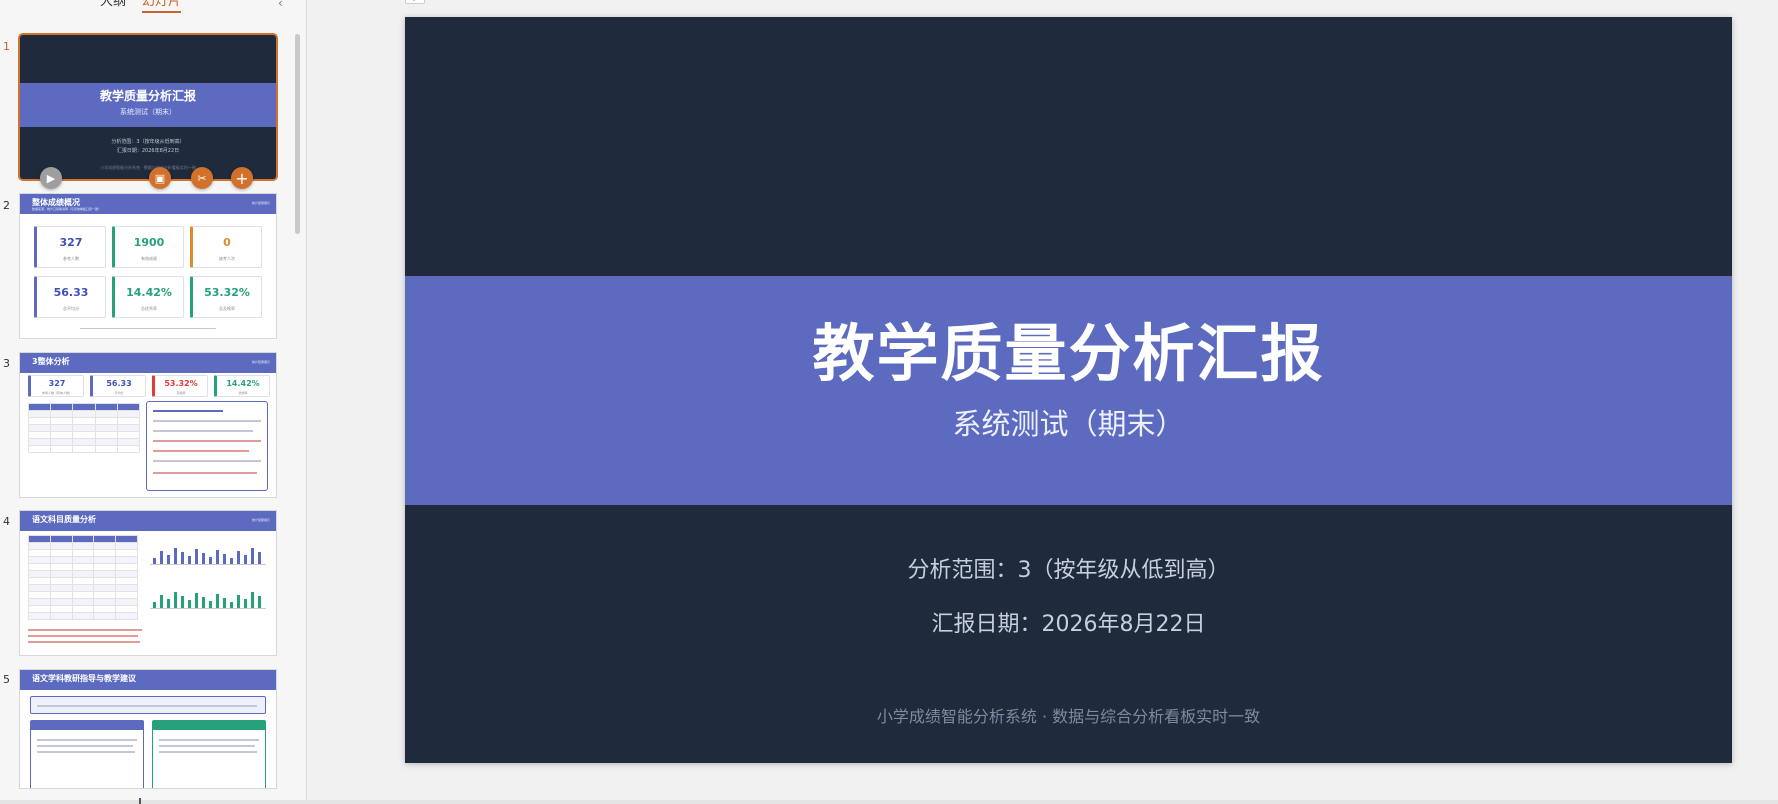  Describe the element at coordinates (6, 521) in the screenshot. I see `slide-number: 4` at that location.